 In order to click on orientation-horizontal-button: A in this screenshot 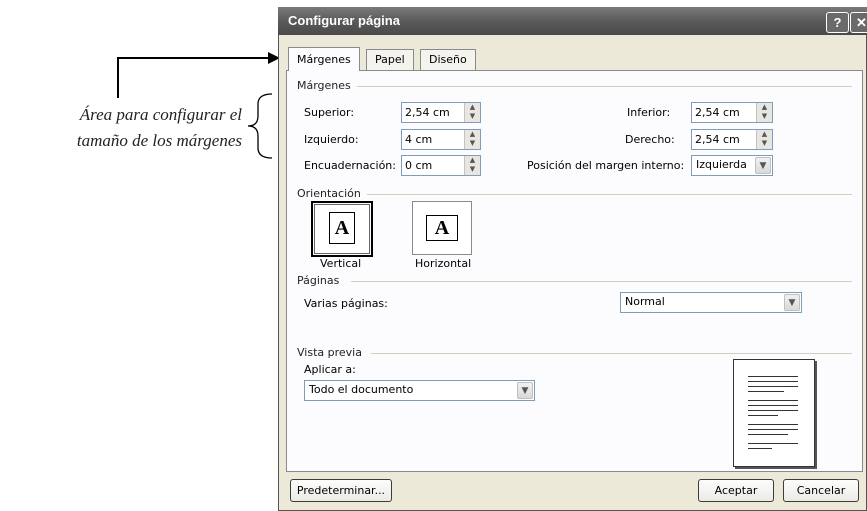, I will do `click(442, 228)`.